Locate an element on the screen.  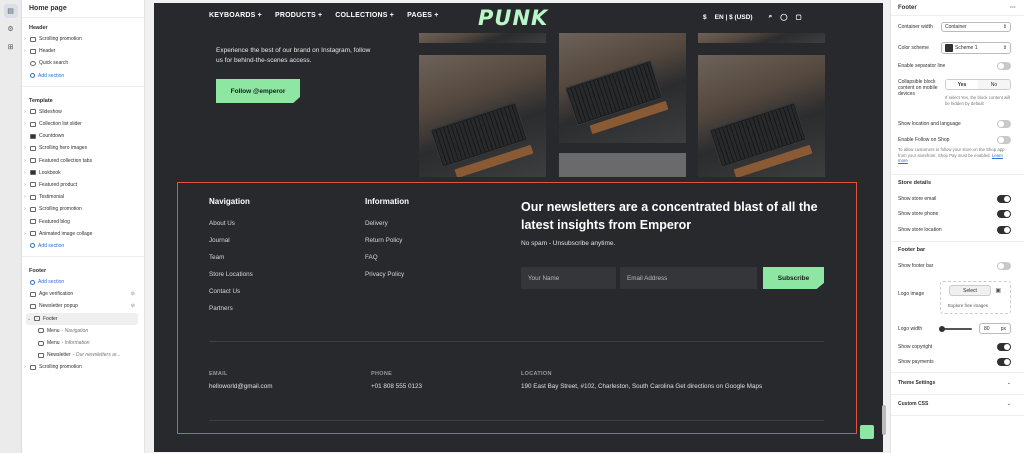
section-item: Quick search is located at coordinates (83, 63).